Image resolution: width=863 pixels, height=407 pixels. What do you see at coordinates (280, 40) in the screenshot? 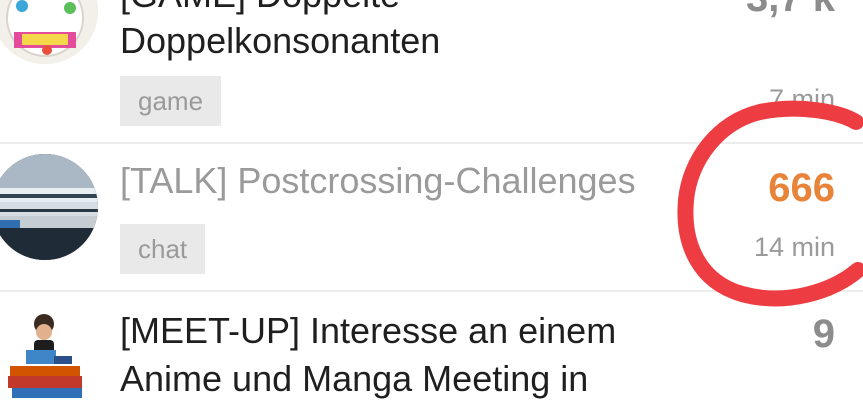
I see `topic-title-line-2: Doppelkonsonanten` at bounding box center [280, 40].